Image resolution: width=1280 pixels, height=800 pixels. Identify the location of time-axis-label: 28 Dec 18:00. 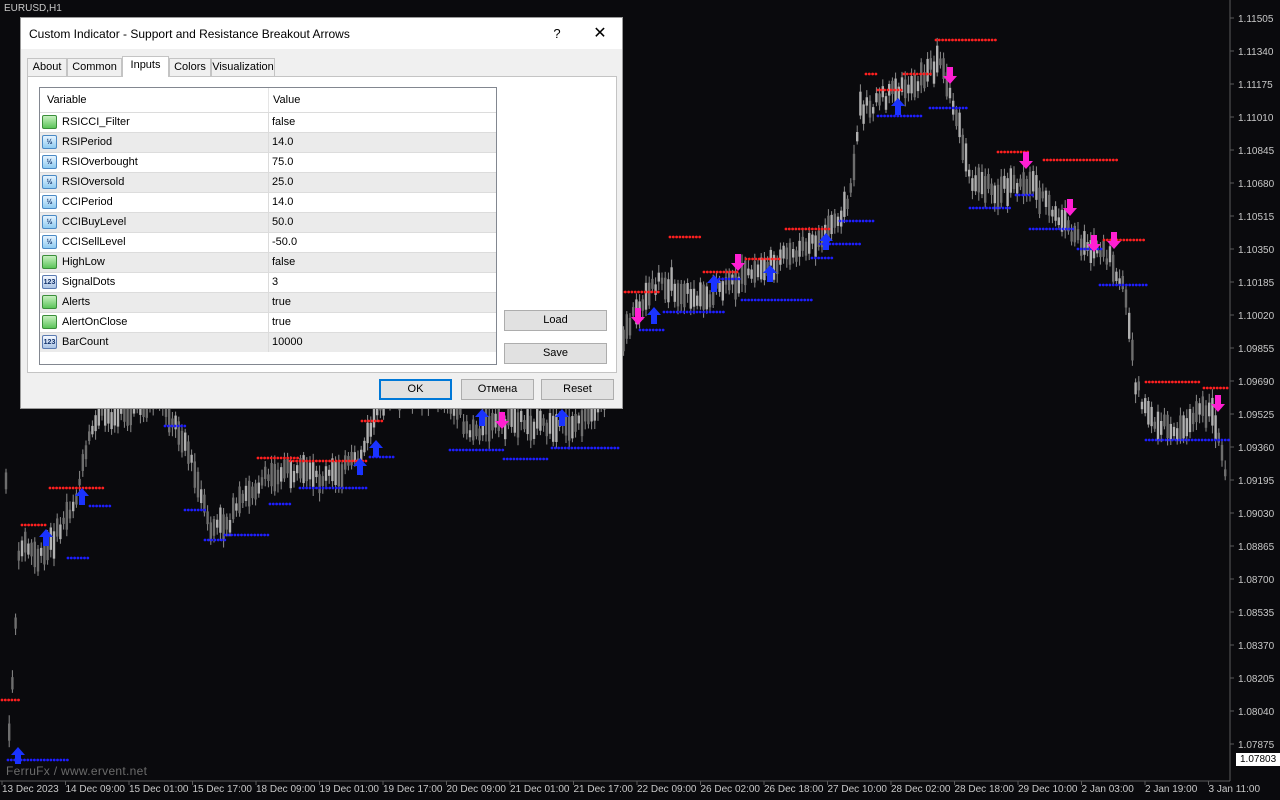
(985, 789).